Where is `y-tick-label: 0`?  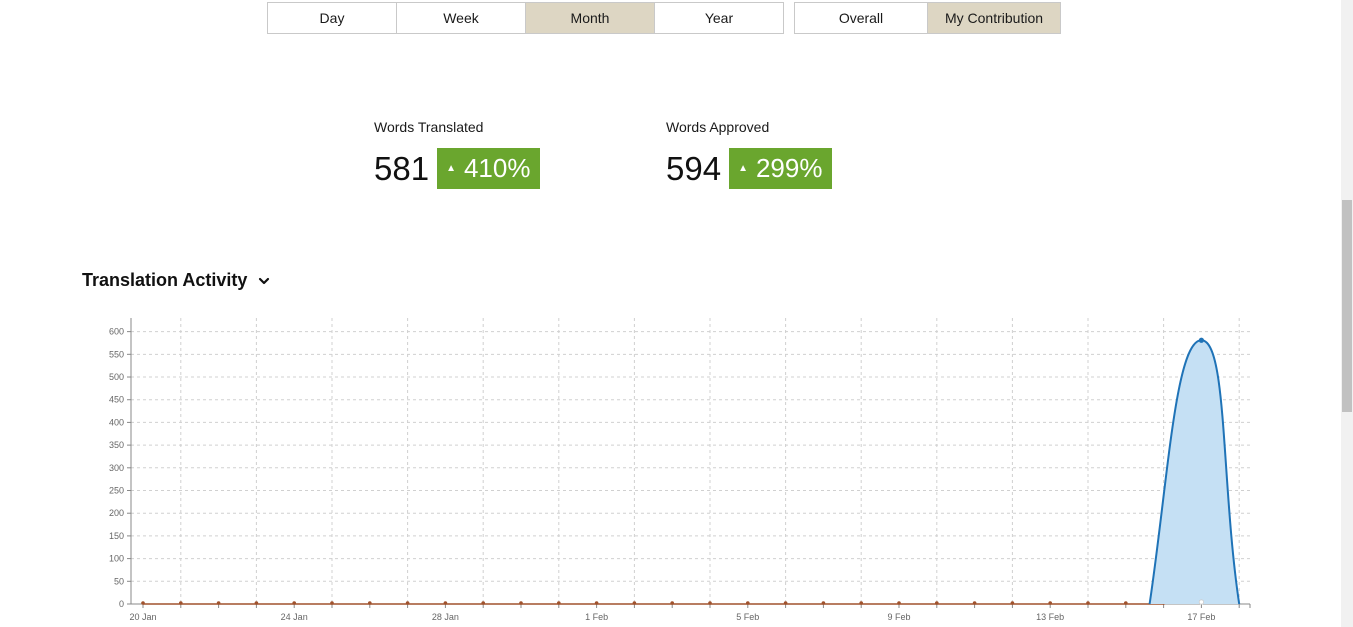
y-tick-label: 0 is located at coordinates (121, 604).